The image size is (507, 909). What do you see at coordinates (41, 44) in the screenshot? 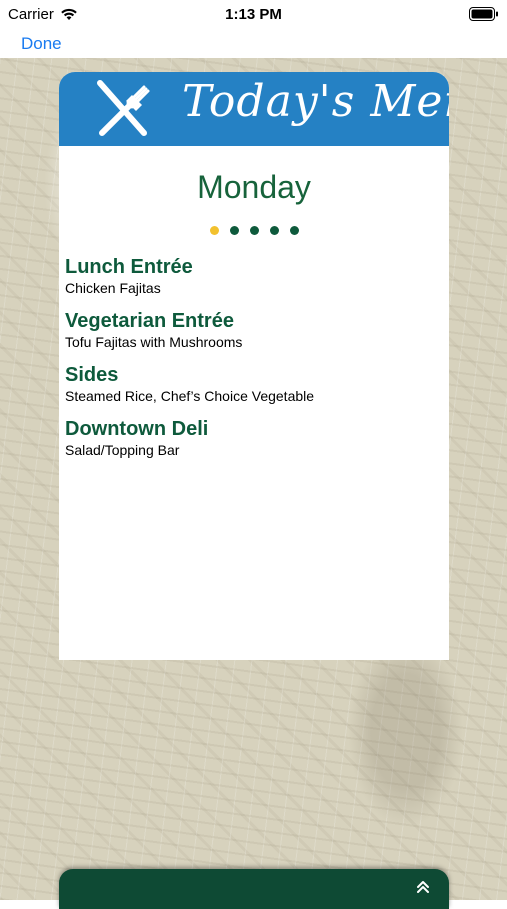
I see `done-button: Done` at bounding box center [41, 44].